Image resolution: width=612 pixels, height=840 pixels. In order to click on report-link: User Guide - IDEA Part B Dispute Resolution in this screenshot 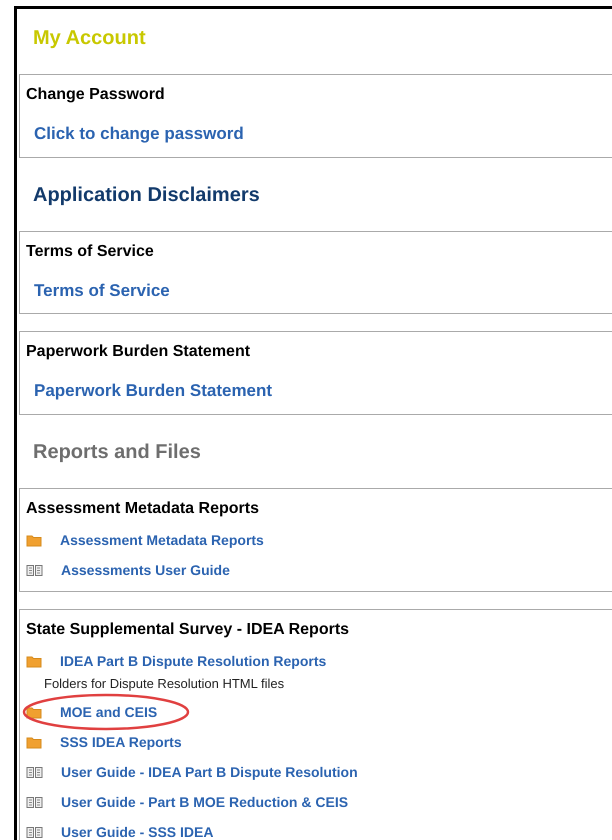, I will do `click(209, 772)`.